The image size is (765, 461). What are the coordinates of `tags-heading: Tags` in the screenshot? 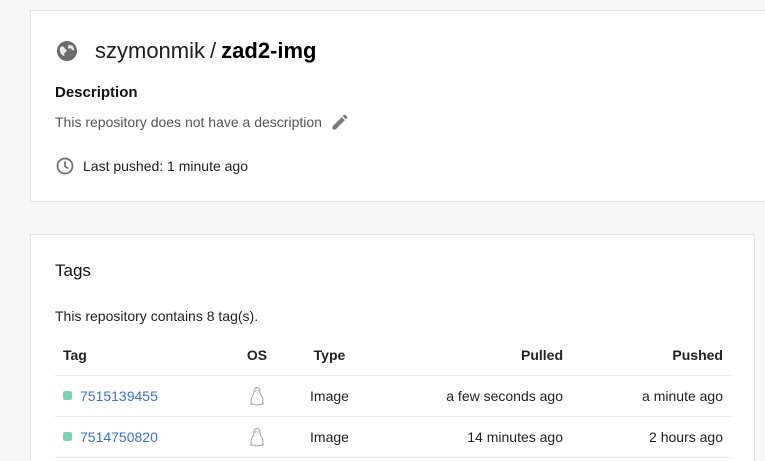 It's located at (73, 270).